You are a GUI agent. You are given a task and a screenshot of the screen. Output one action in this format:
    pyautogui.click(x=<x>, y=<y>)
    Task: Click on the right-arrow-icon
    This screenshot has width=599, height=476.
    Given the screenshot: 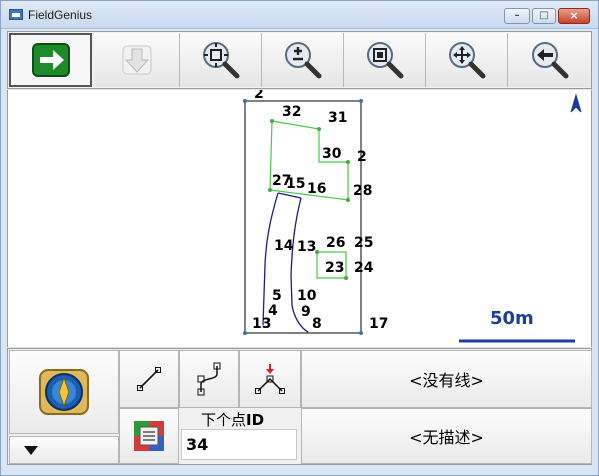 What is the action you would take?
    pyautogui.click(x=50, y=60)
    